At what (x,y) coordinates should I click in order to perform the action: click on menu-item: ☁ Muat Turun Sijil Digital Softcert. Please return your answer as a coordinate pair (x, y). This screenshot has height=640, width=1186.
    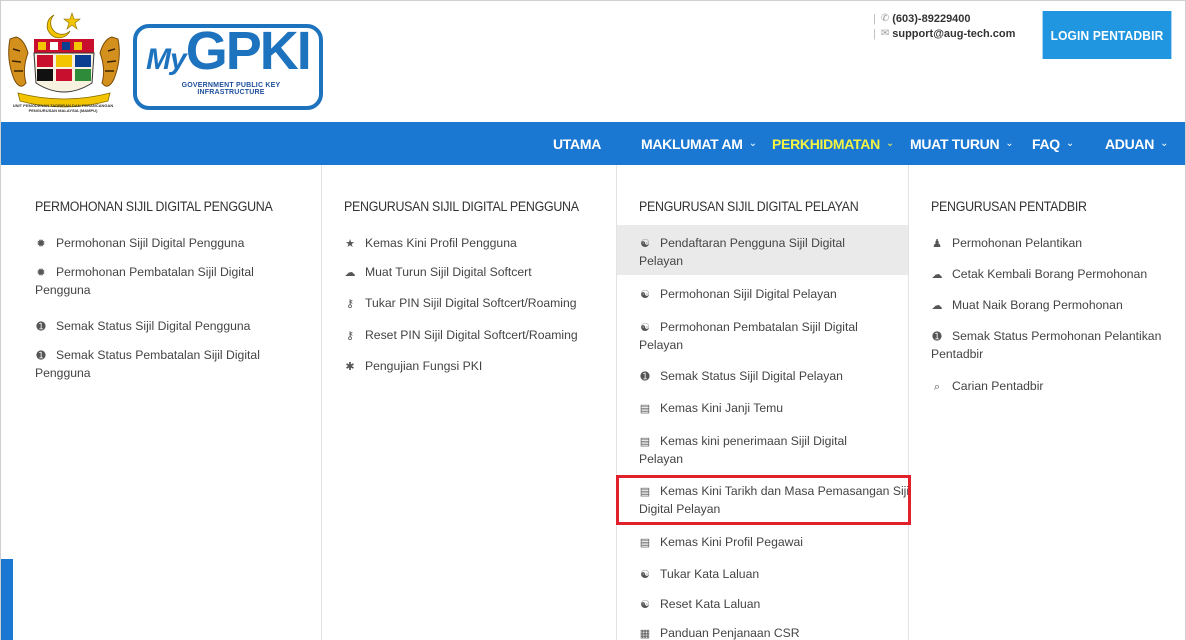
    Looking at the image, I should click on (479, 273).